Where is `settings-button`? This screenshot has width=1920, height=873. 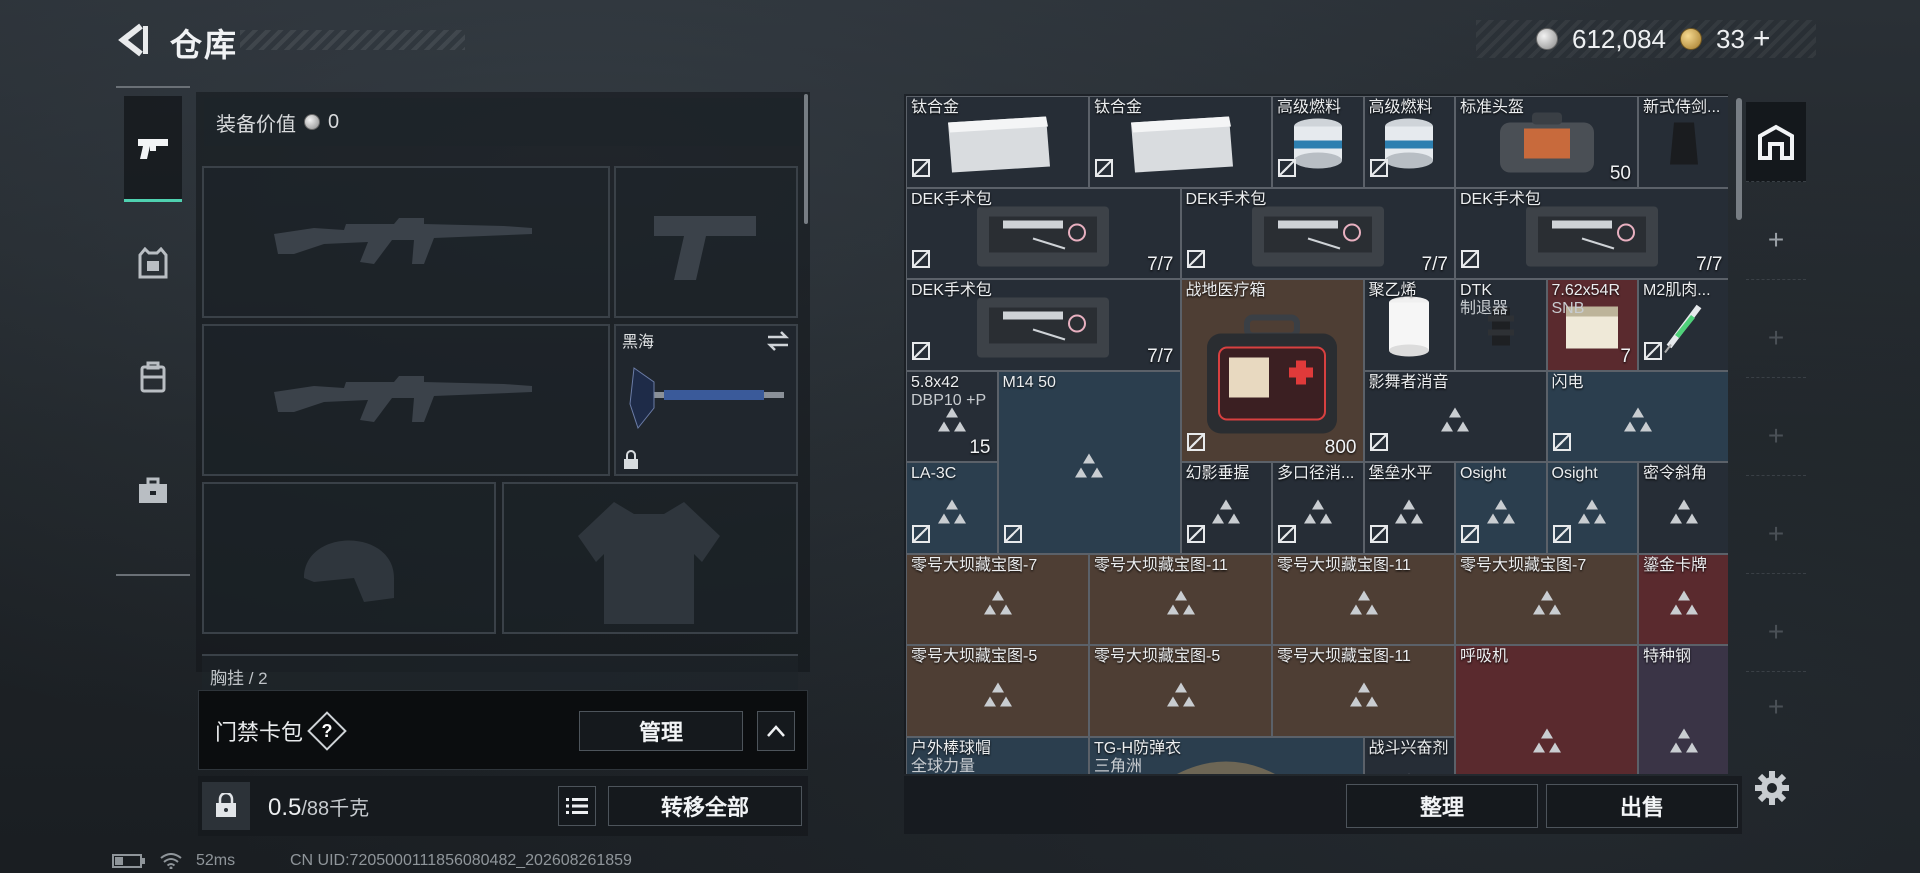
settings-button is located at coordinates (1772, 790).